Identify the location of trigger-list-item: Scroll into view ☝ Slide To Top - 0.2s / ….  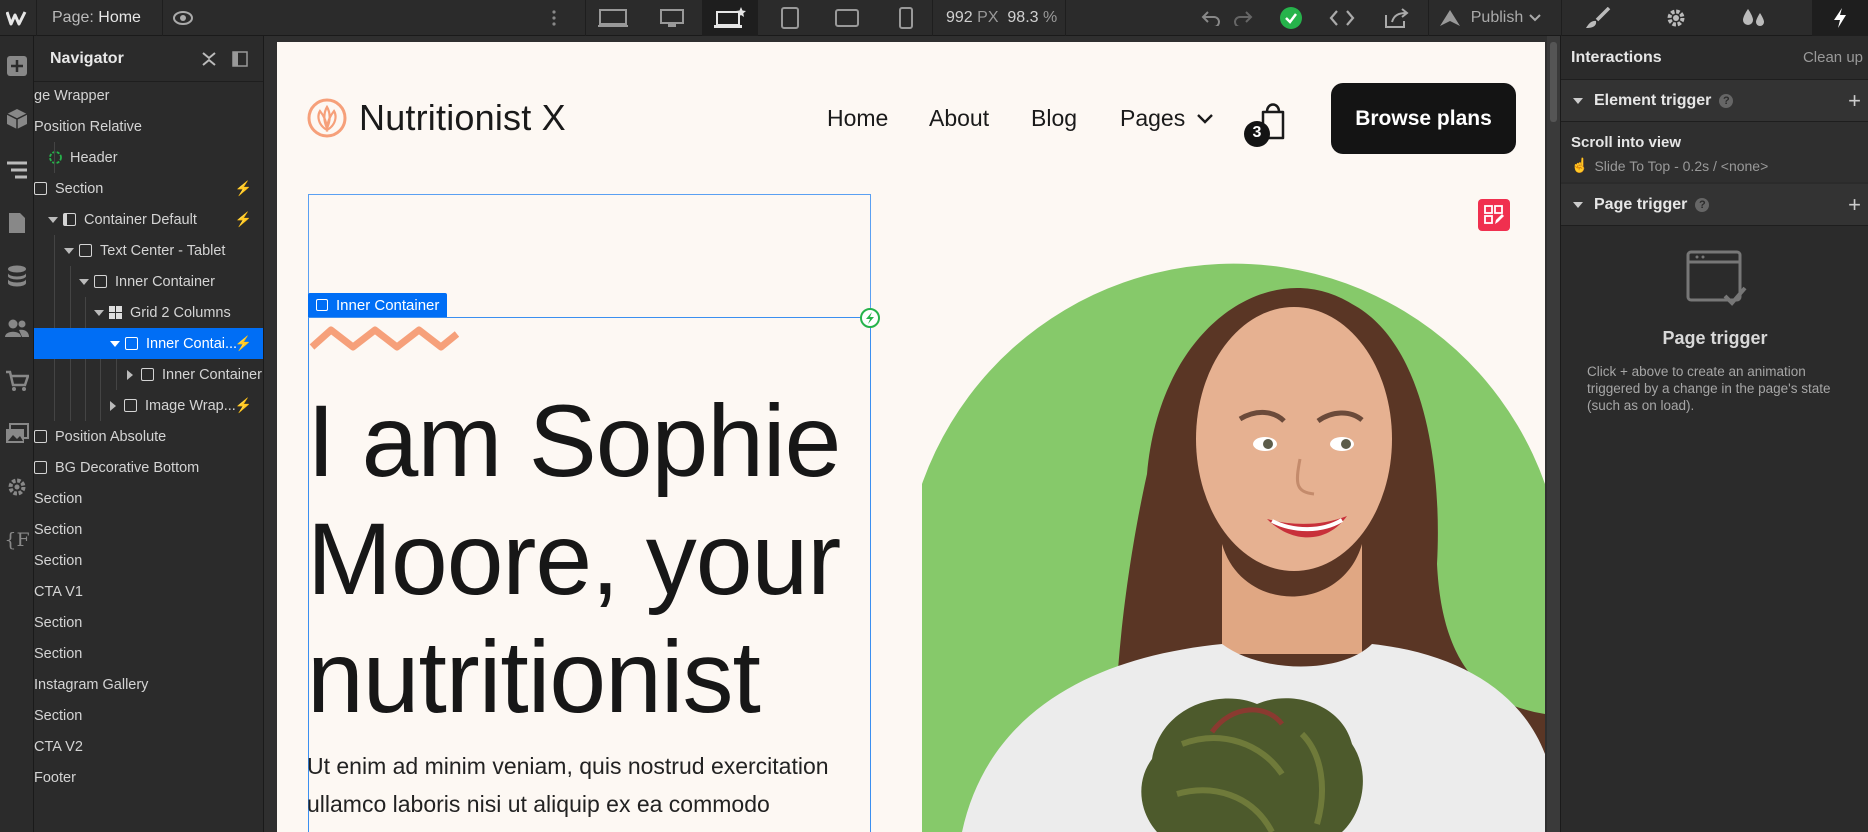
(1714, 152).